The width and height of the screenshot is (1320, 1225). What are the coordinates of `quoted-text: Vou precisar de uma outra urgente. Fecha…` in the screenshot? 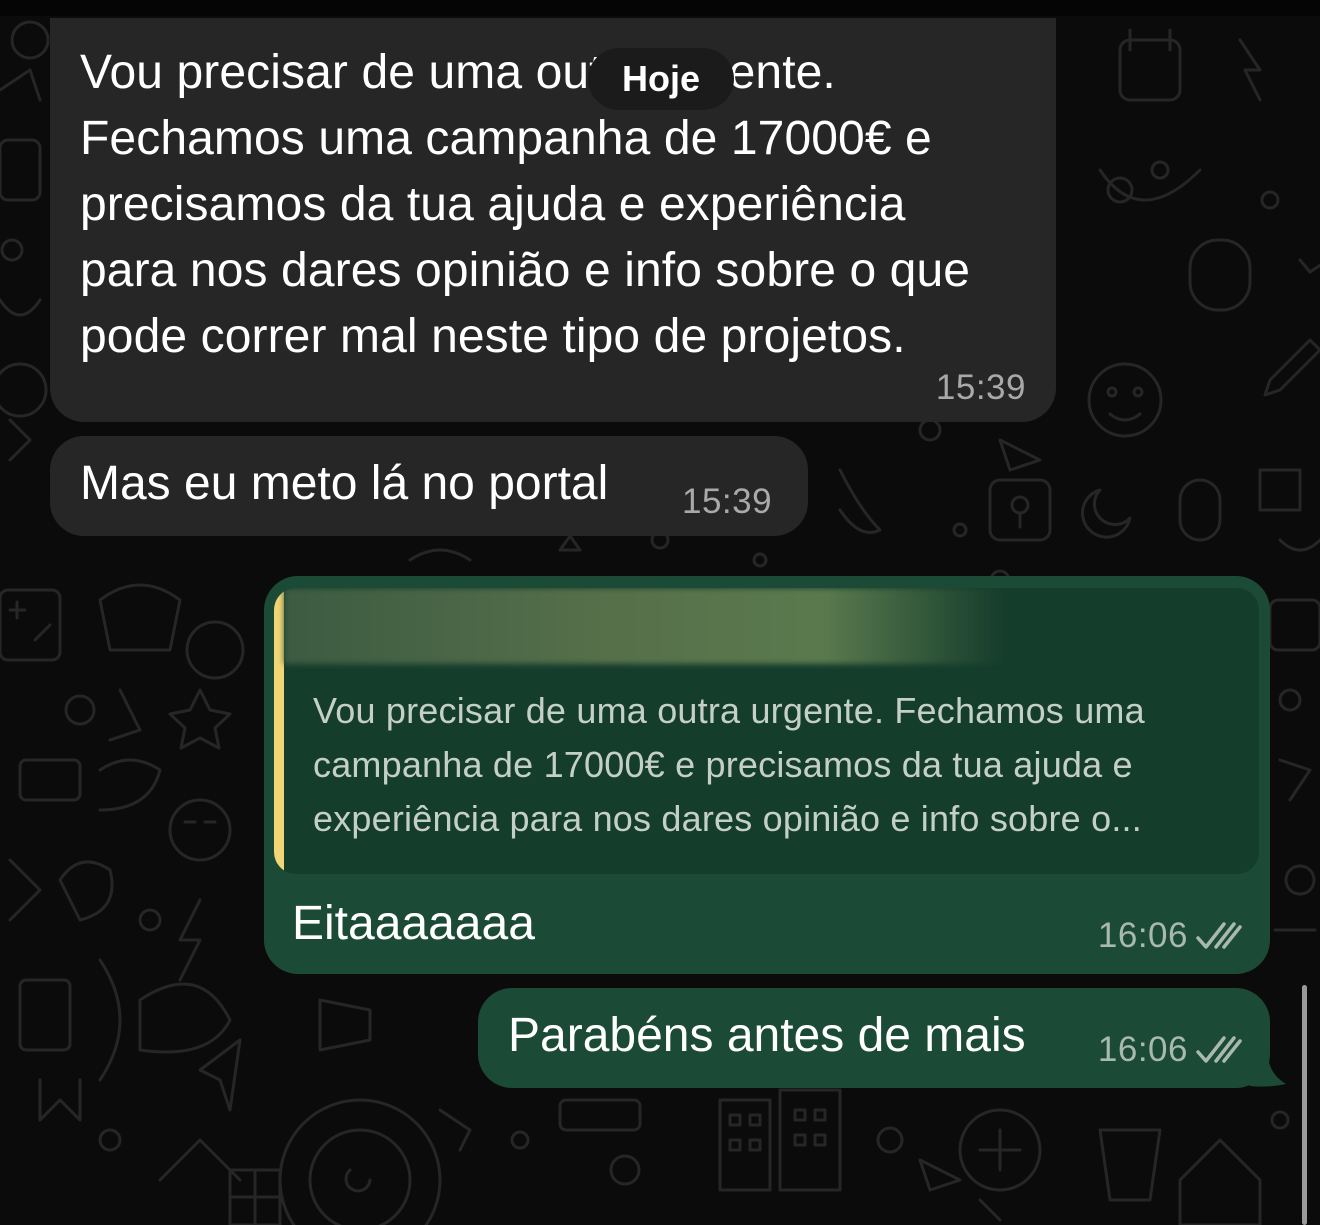 It's located at (780, 765).